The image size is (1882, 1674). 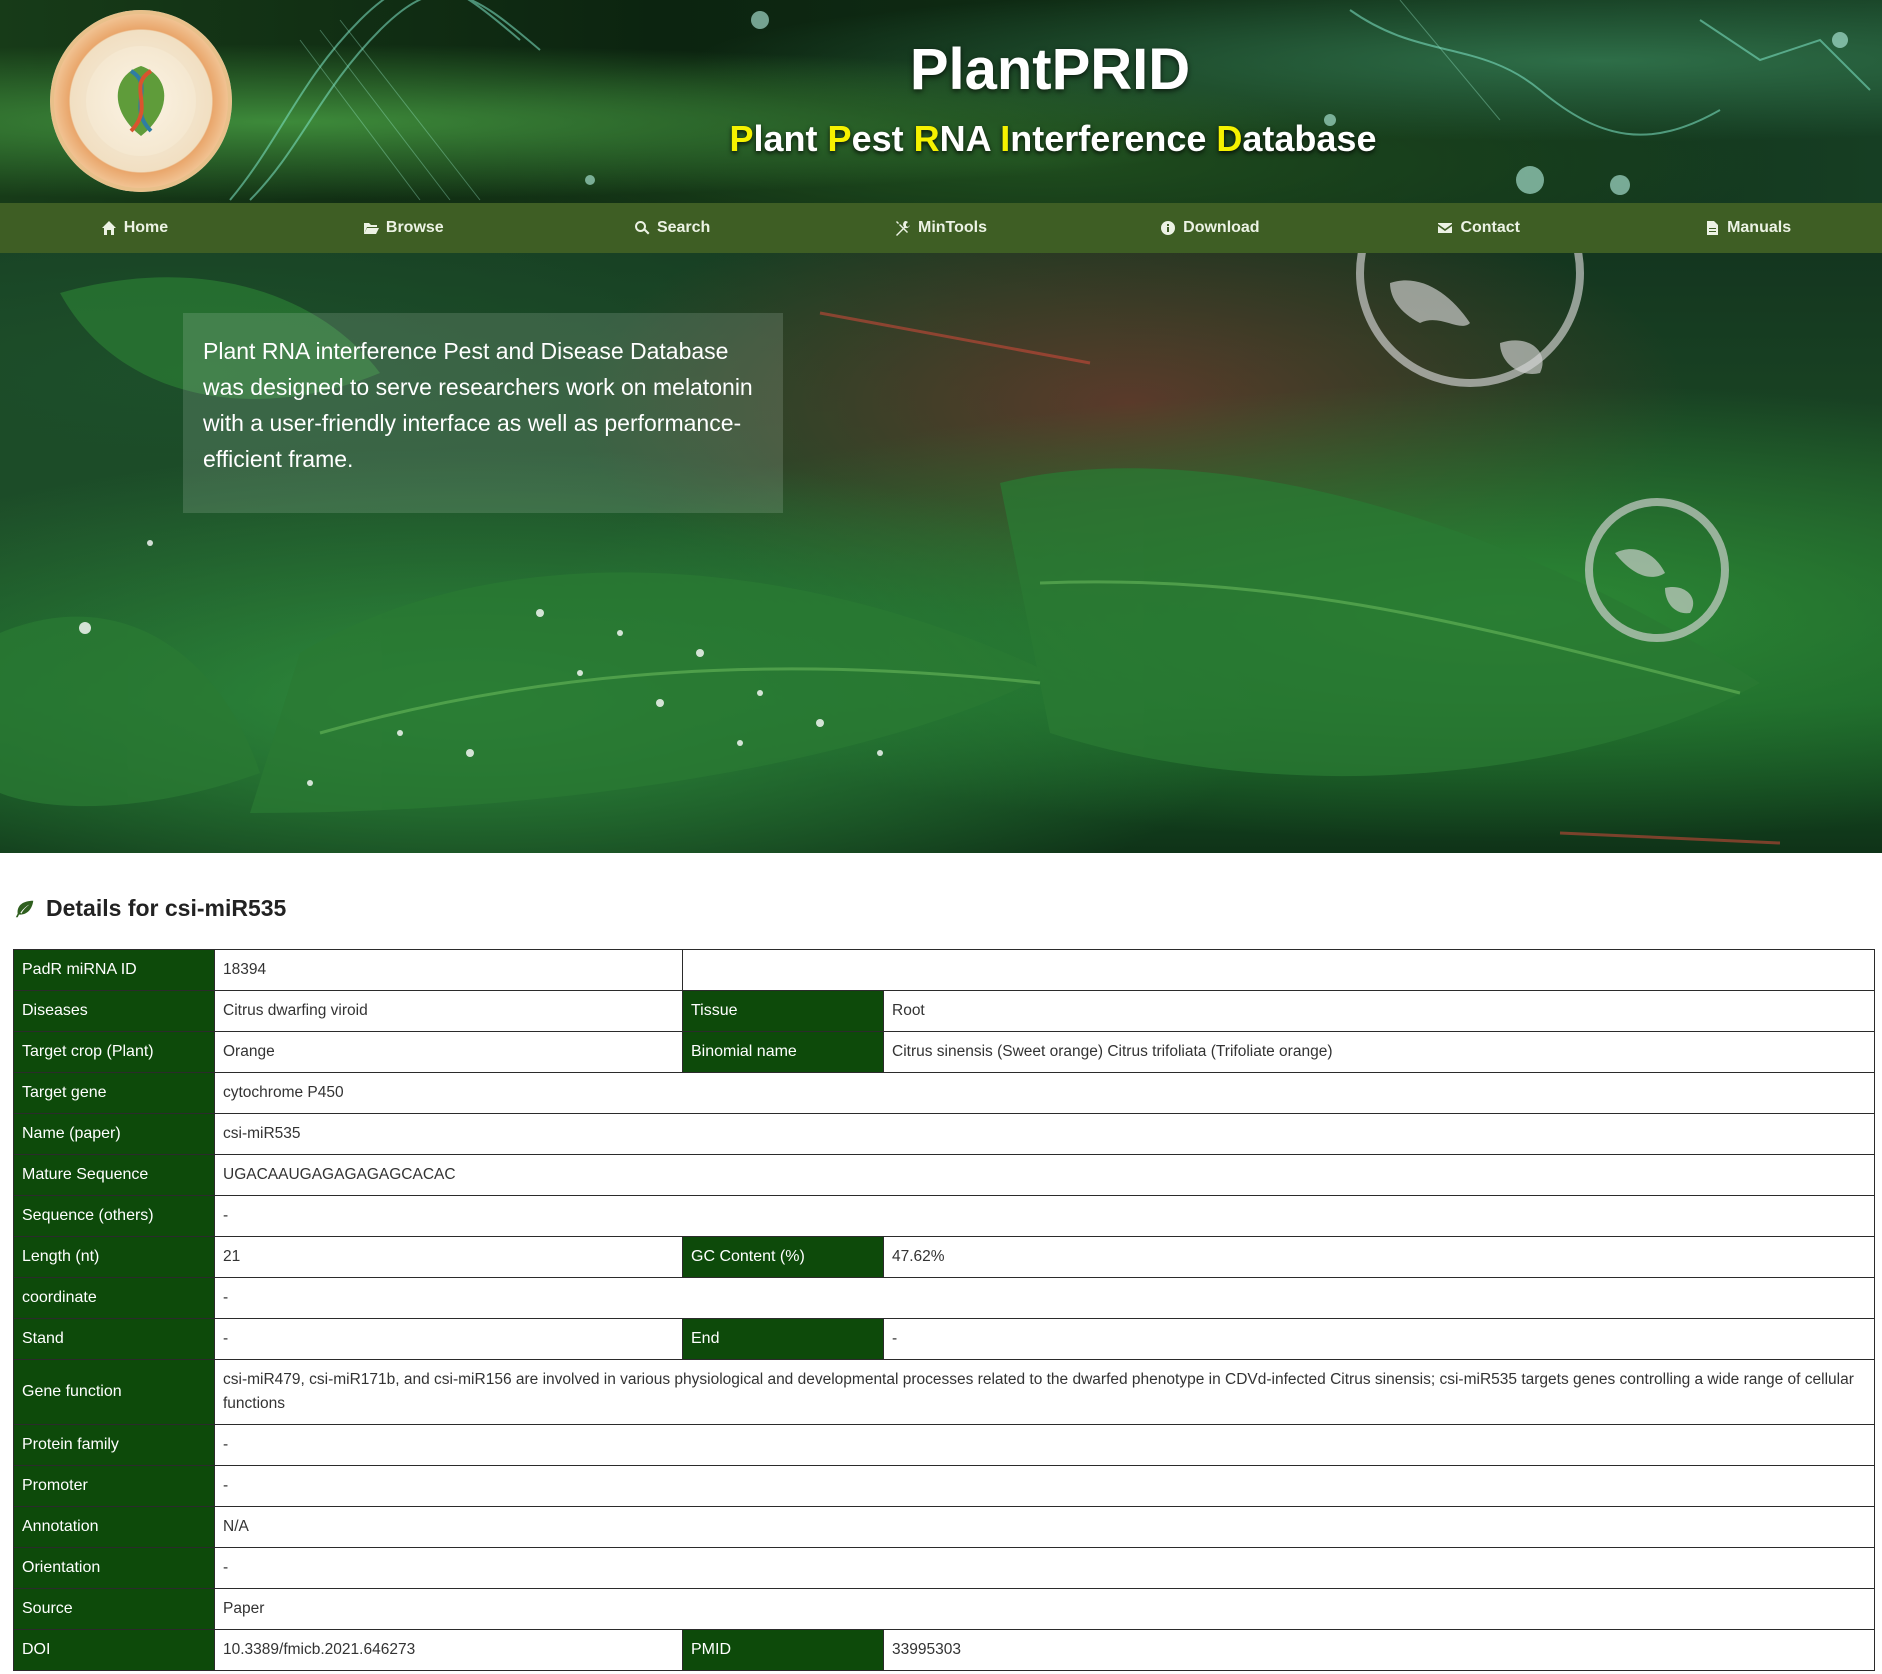 What do you see at coordinates (114, 1445) in the screenshot?
I see `row-label: Protein family` at bounding box center [114, 1445].